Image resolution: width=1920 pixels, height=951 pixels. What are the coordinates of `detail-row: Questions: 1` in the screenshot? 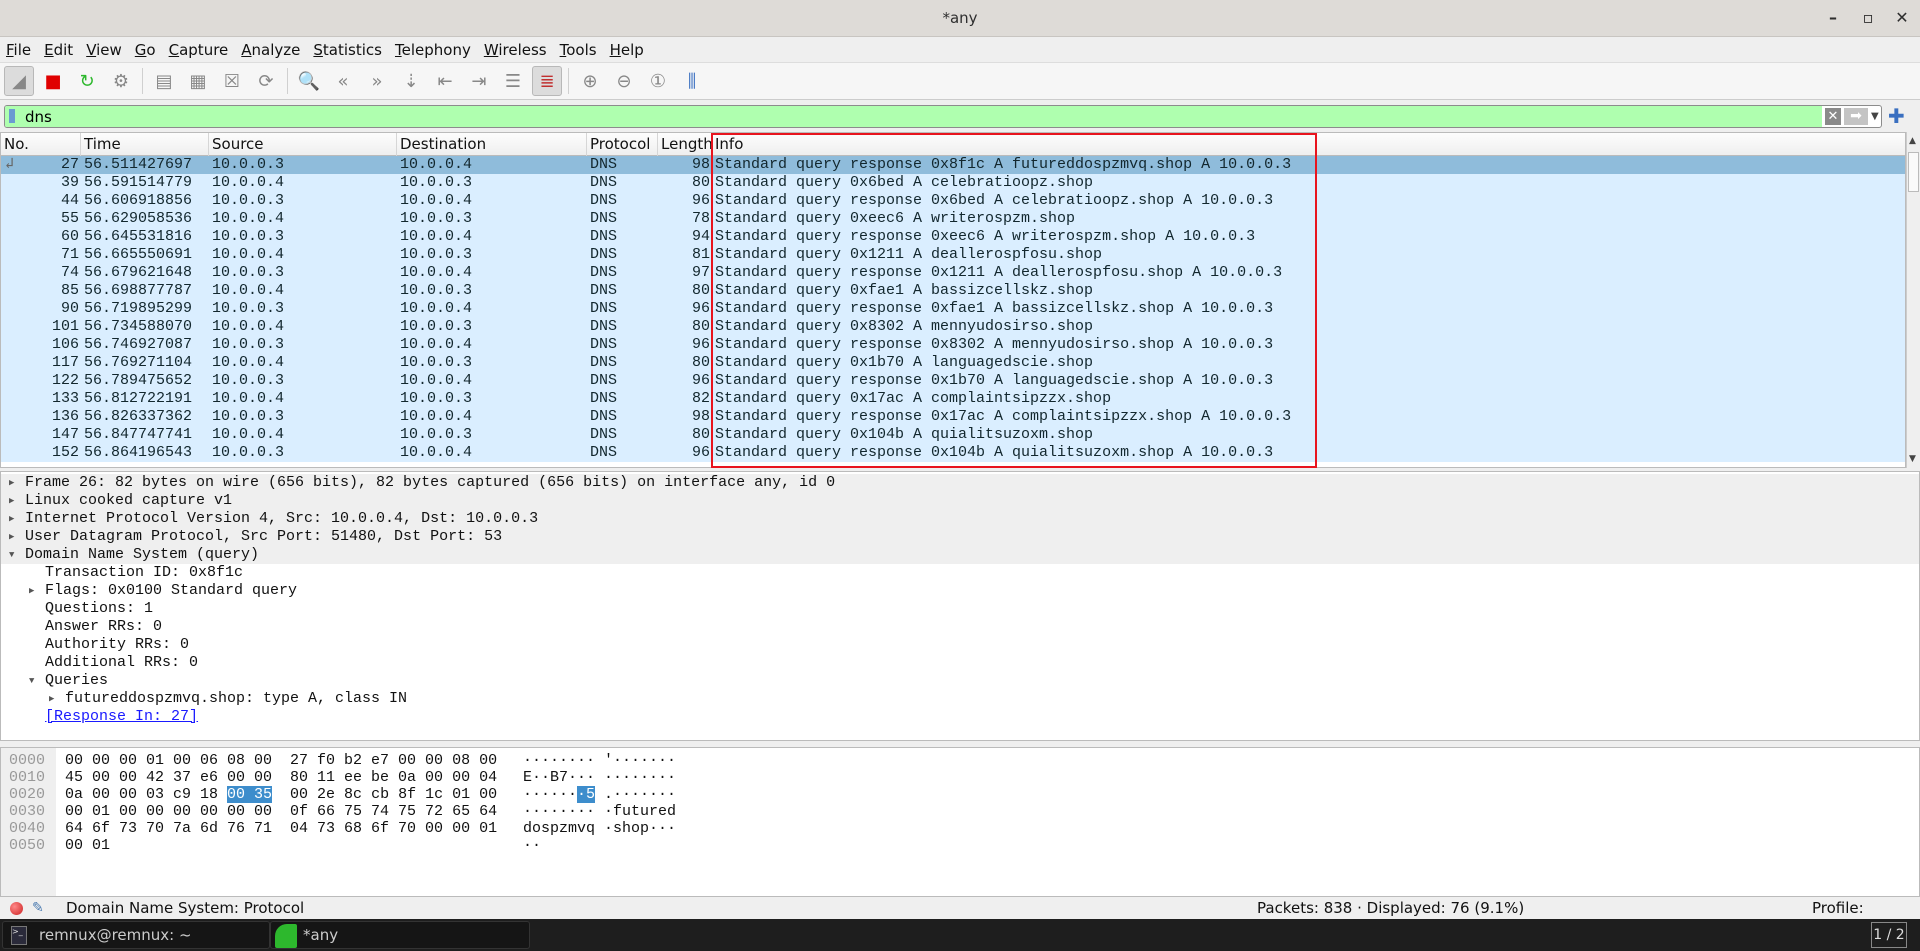 It's located at (960, 609).